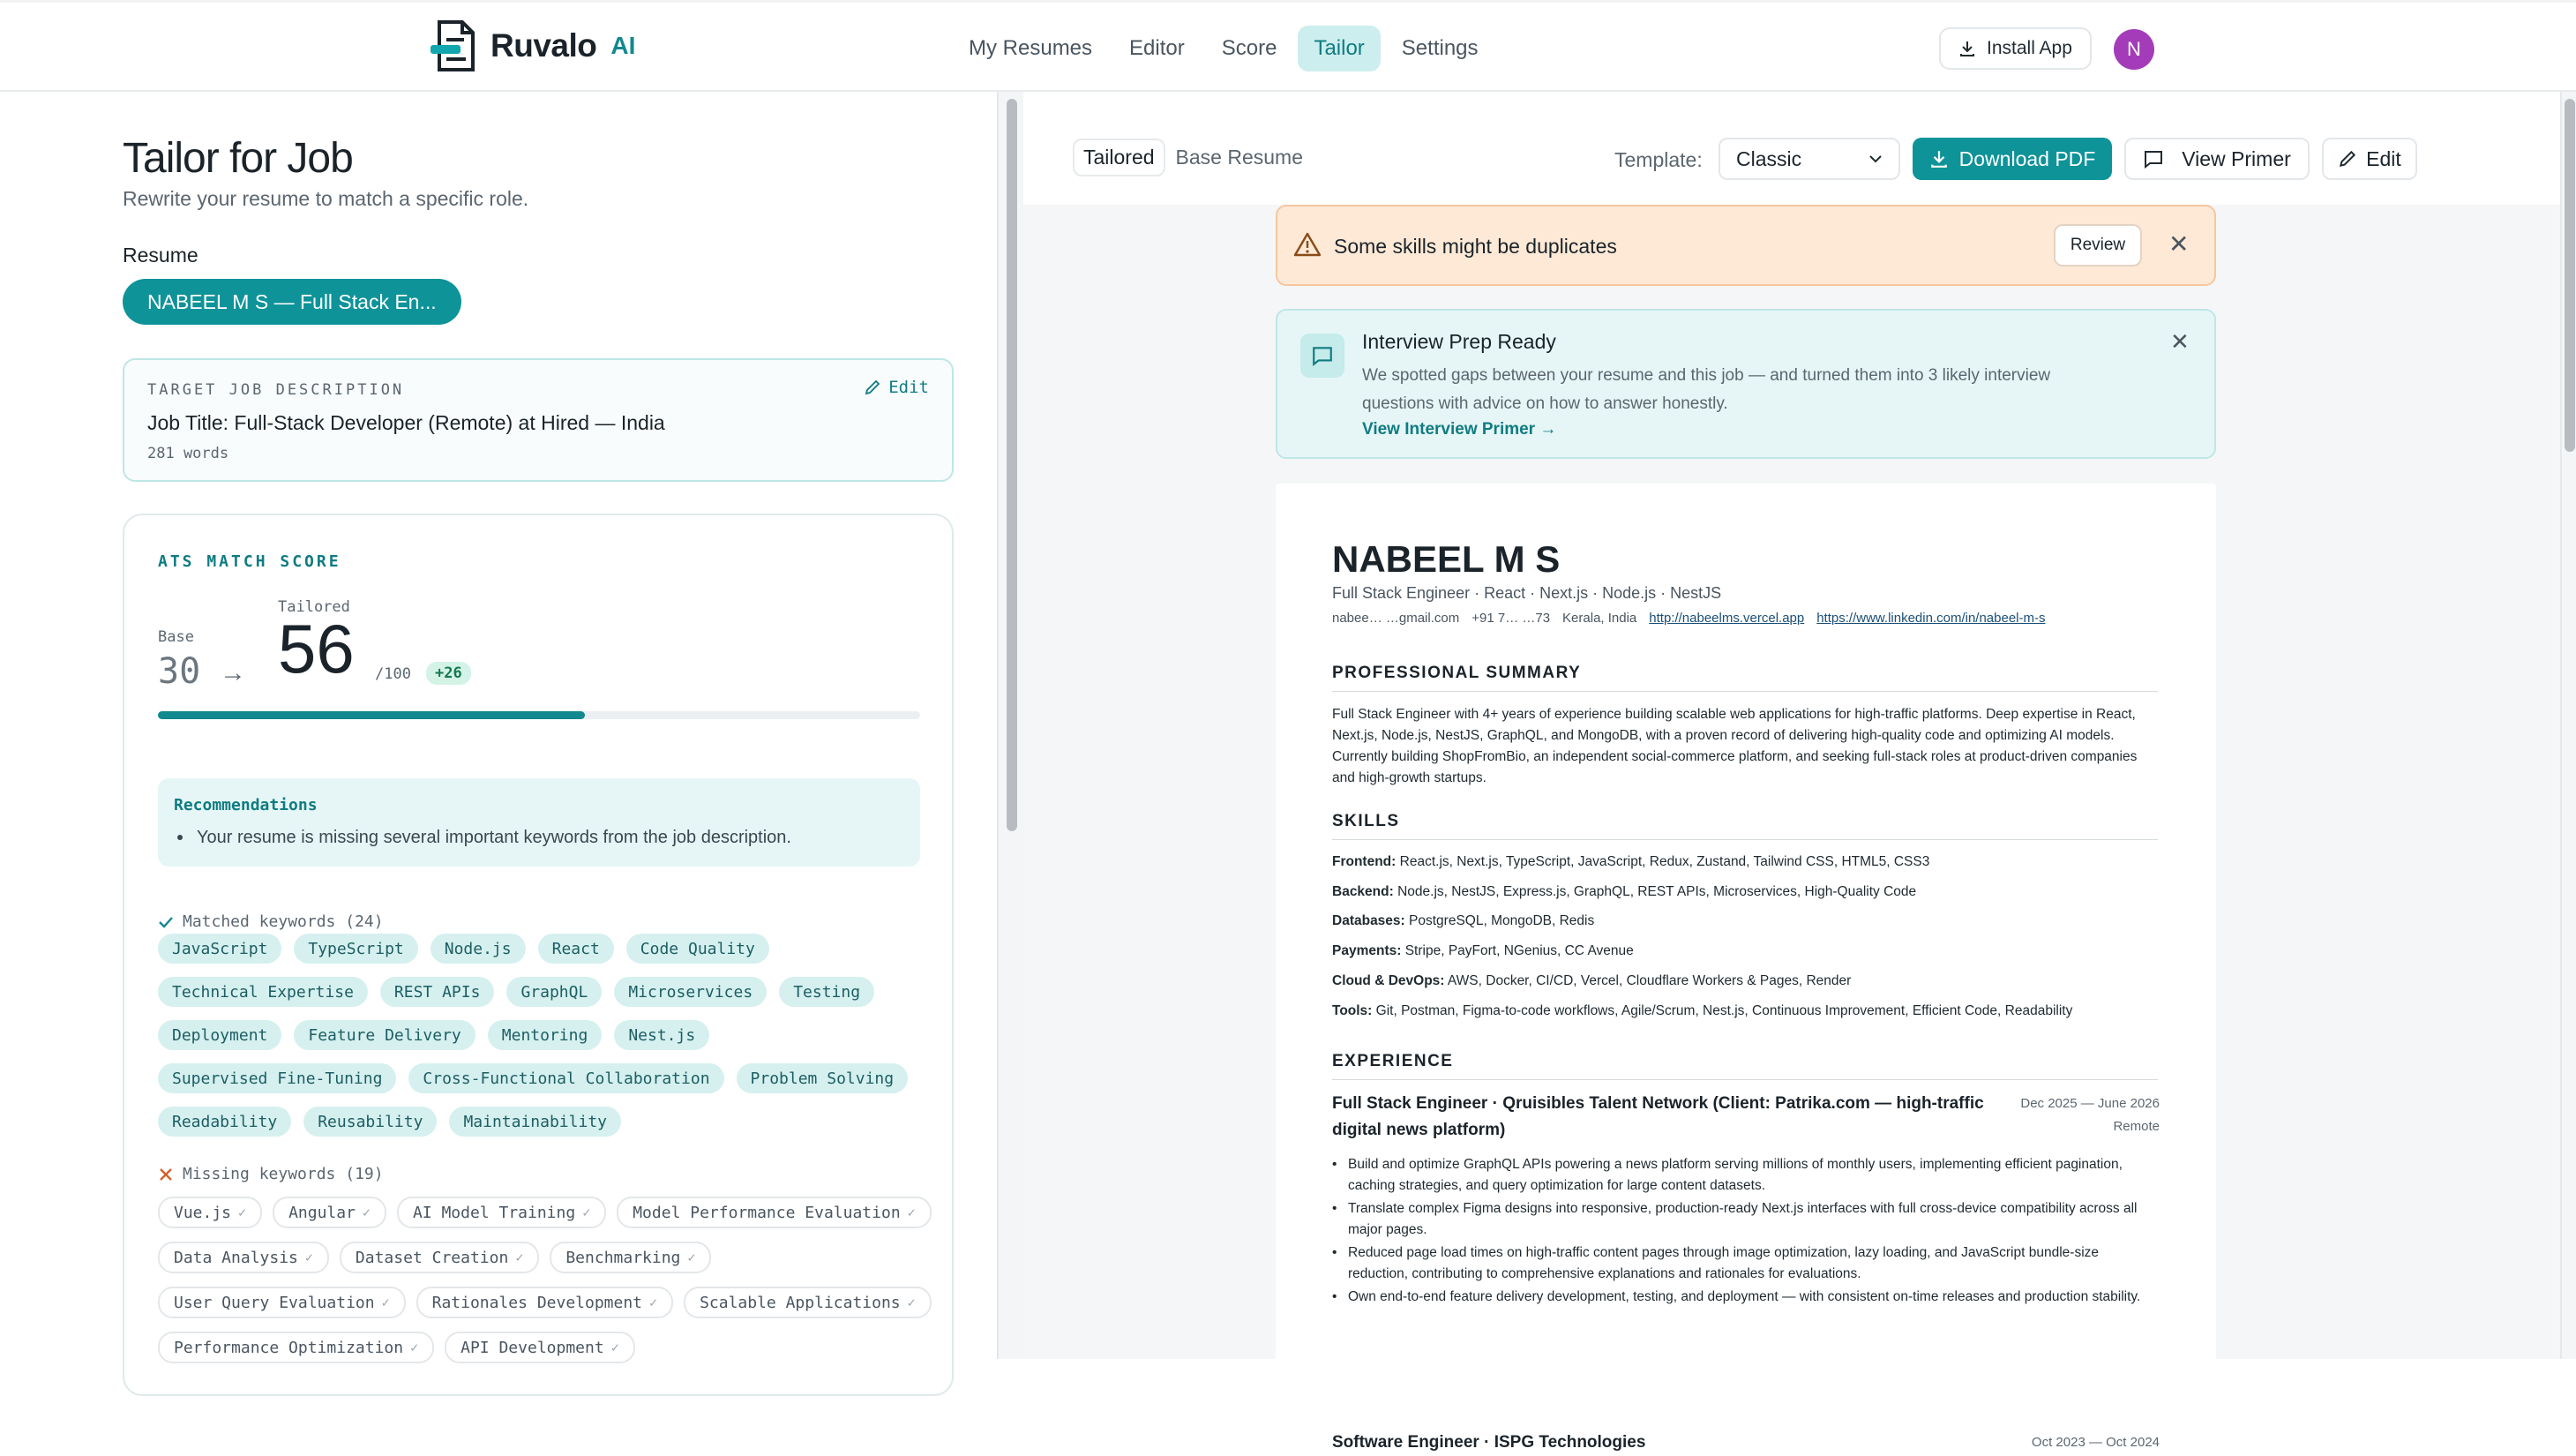 This screenshot has height=1456, width=2576. I want to click on chat-icon, so click(1322, 356).